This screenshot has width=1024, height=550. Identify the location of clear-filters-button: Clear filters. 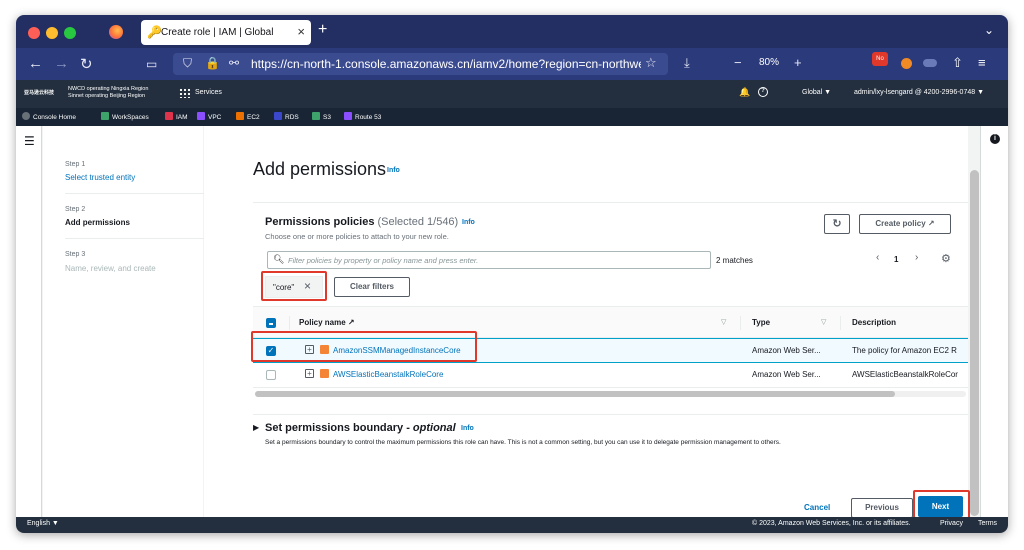
(372, 287).